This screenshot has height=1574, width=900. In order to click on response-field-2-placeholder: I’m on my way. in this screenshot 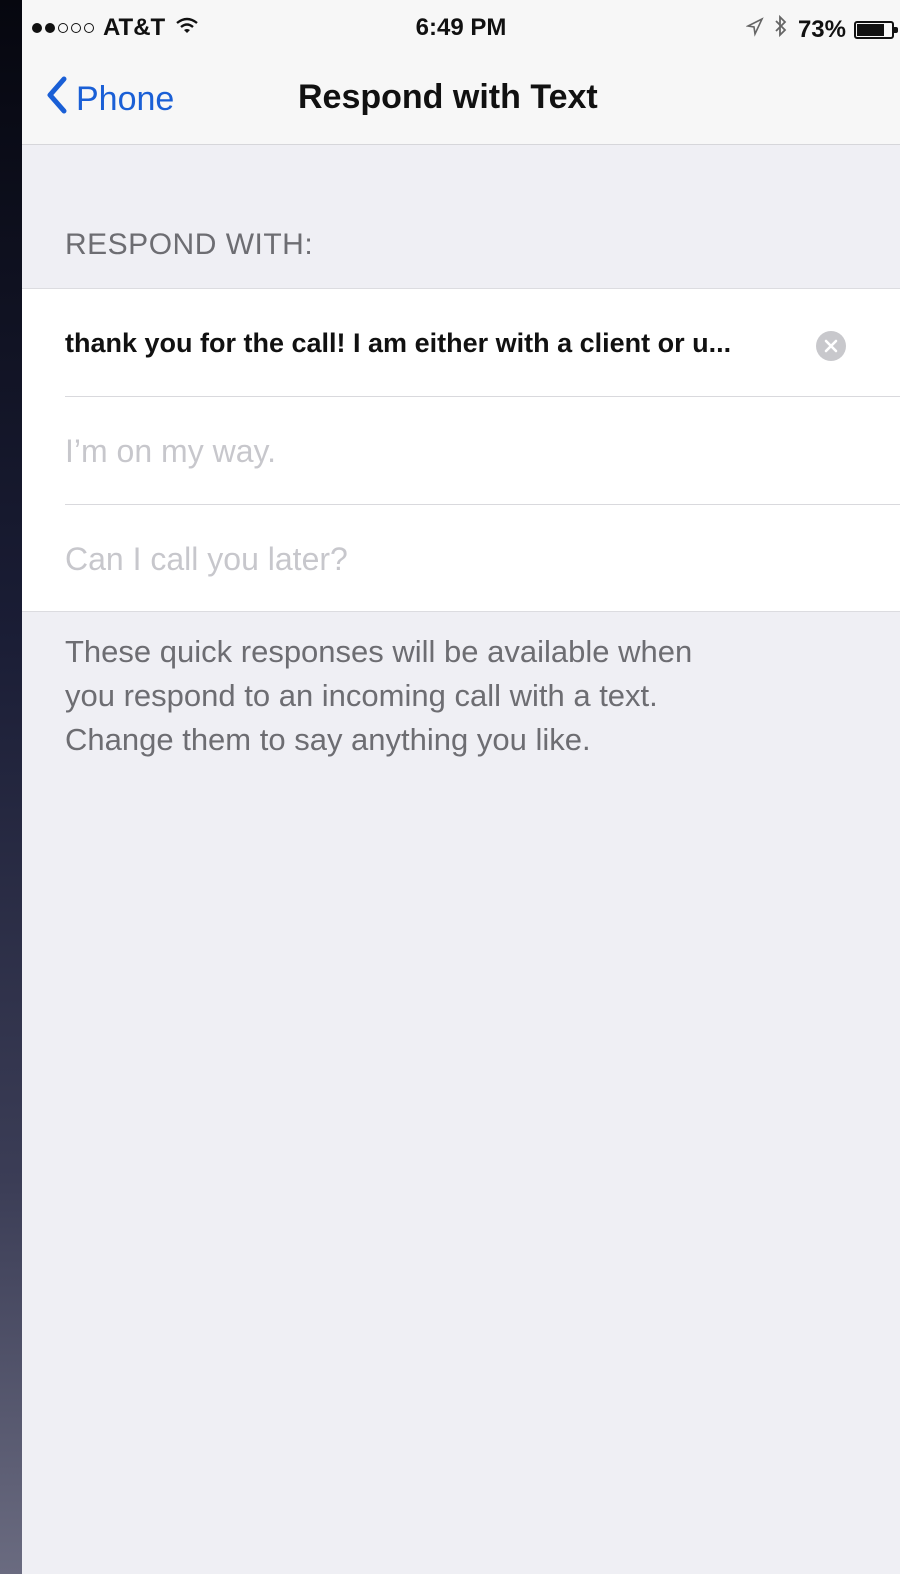, I will do `click(170, 451)`.